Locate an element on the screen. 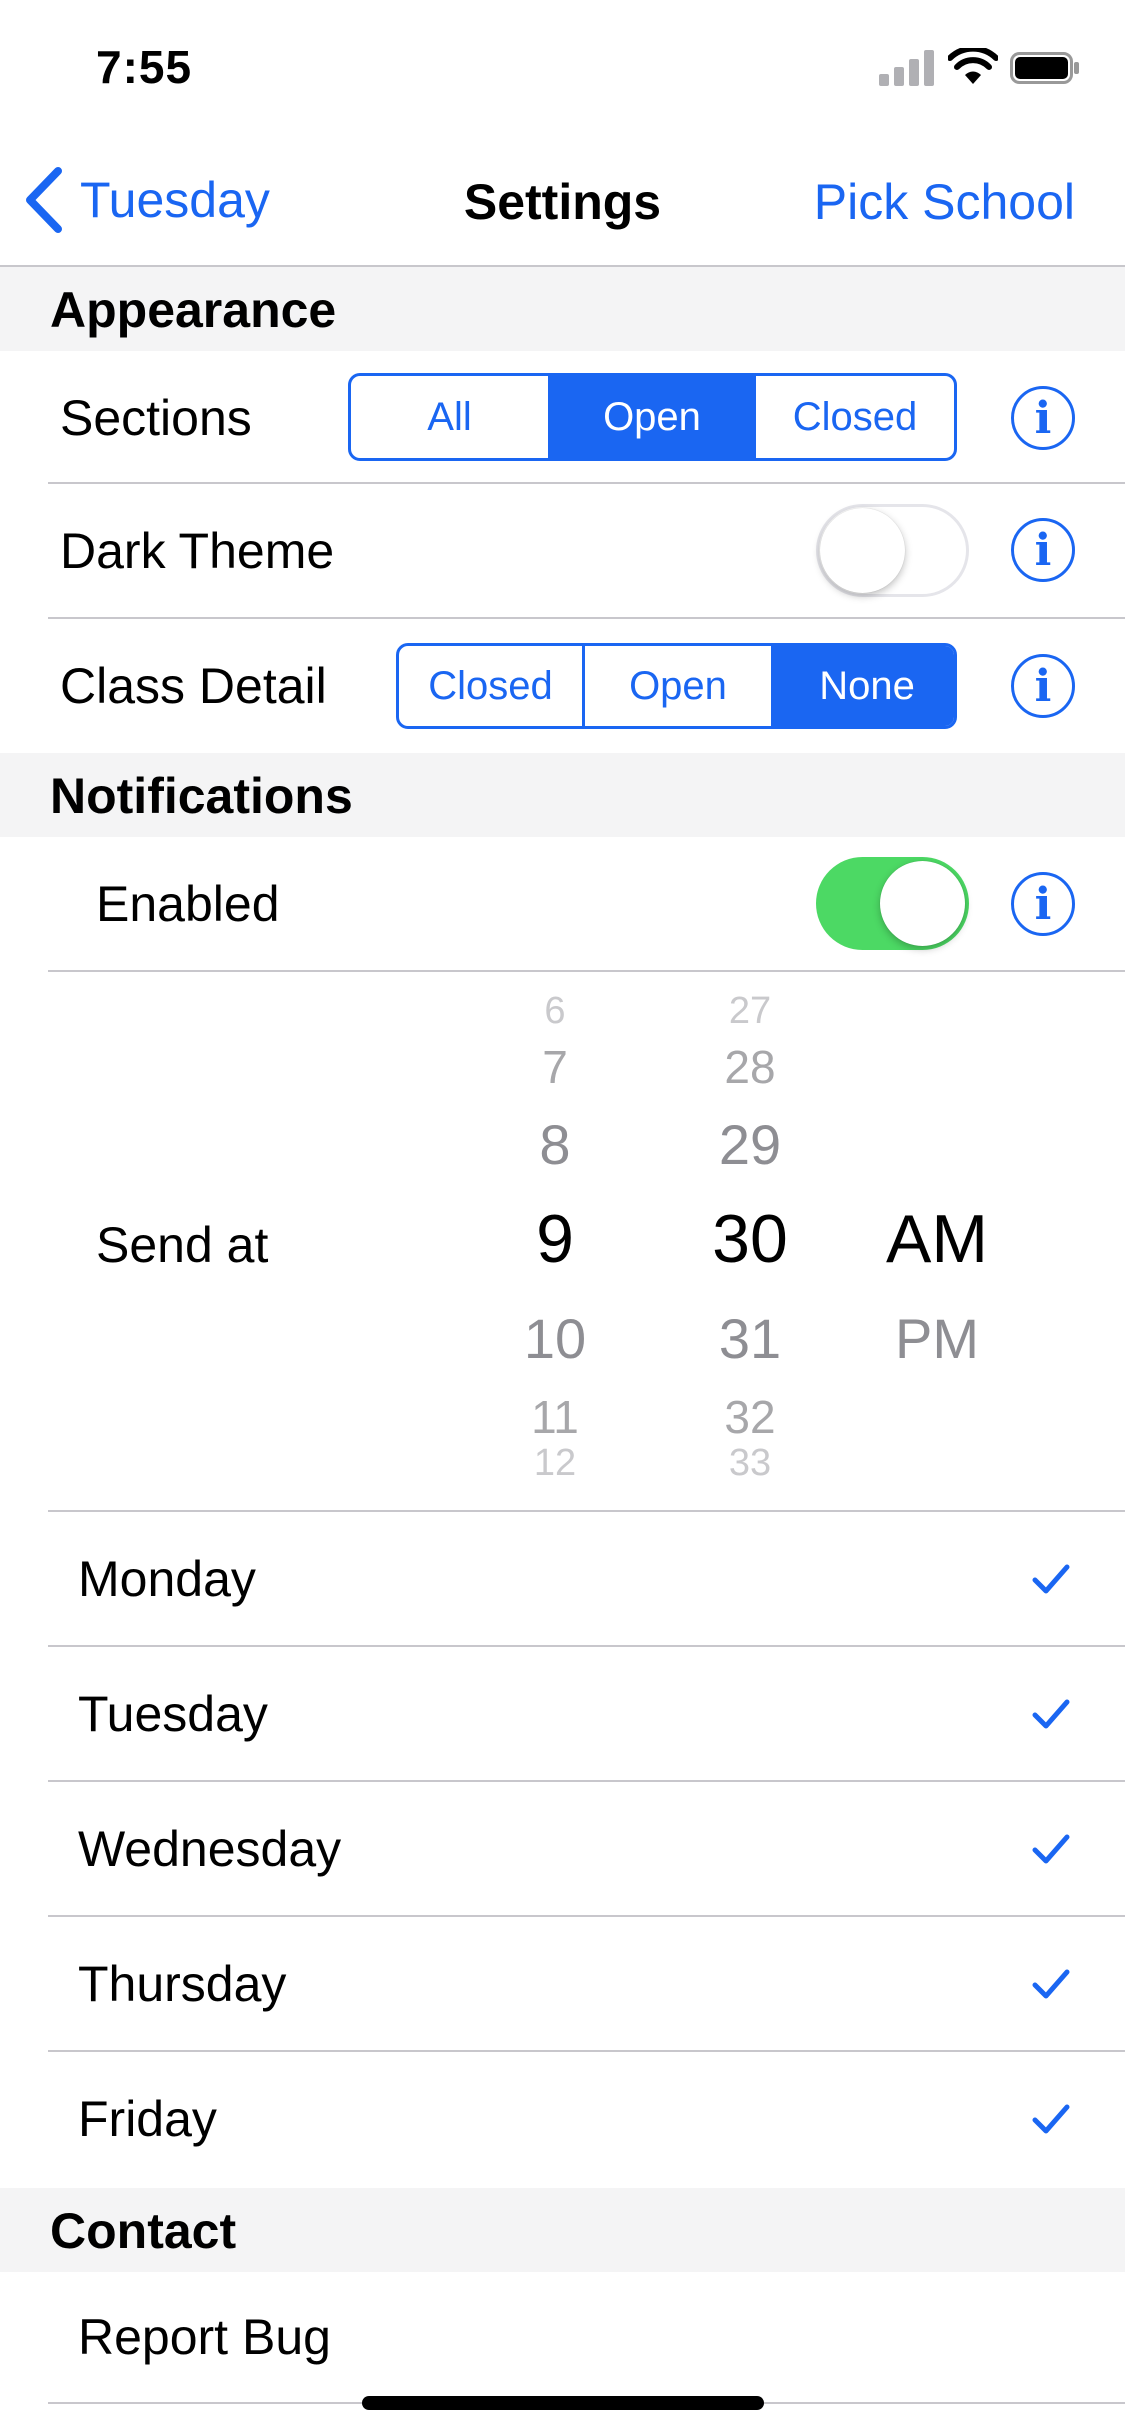 The height and width of the screenshot is (2436, 1125). dark-theme-label: Dark Theme is located at coordinates (197, 551).